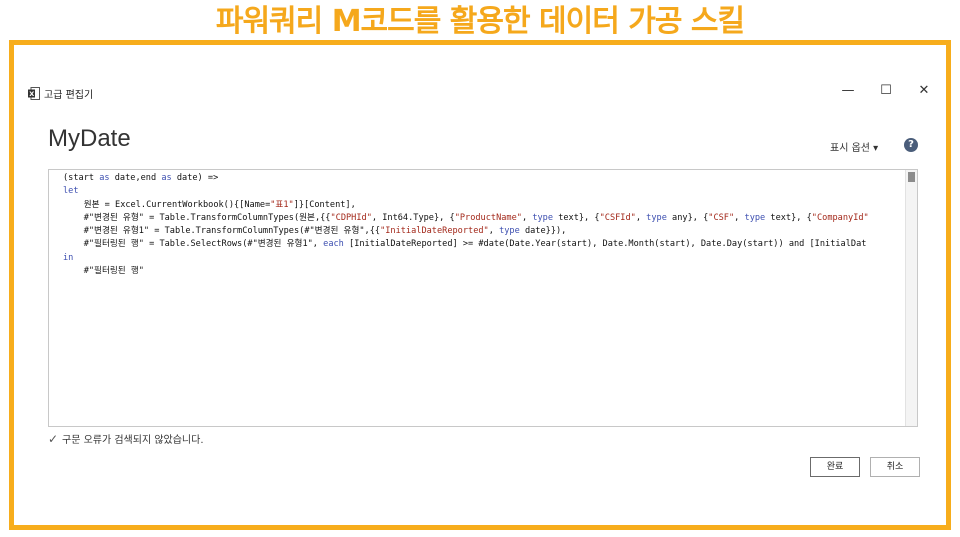 This screenshot has width=960, height=537. I want to click on code-line: #"필터링된 행", so click(466, 271).